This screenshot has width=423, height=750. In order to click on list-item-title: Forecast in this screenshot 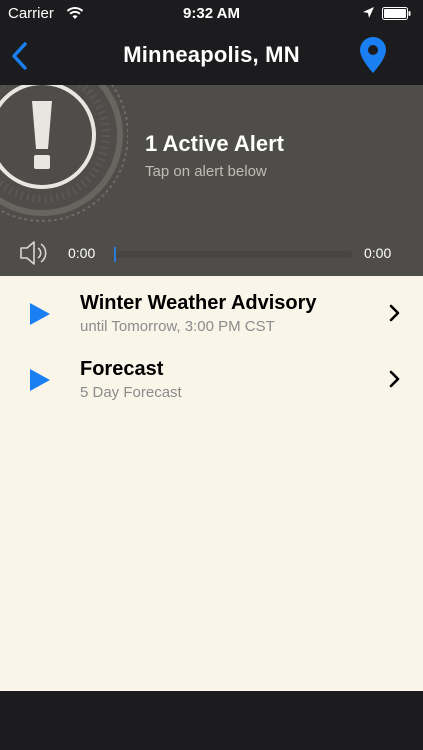, I will do `click(122, 369)`.